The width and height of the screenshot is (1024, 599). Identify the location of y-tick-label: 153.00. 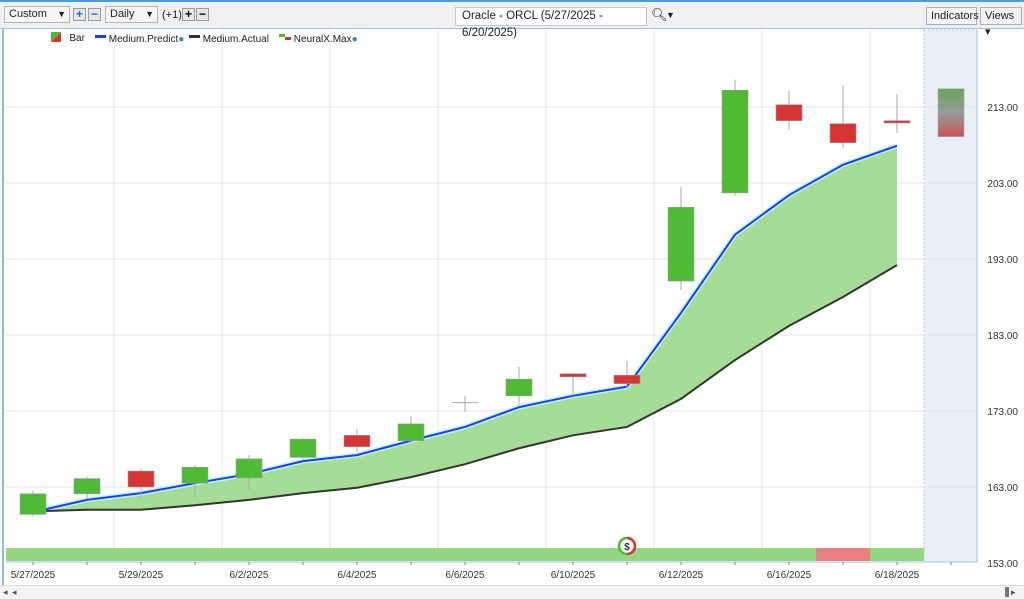
(1002, 564).